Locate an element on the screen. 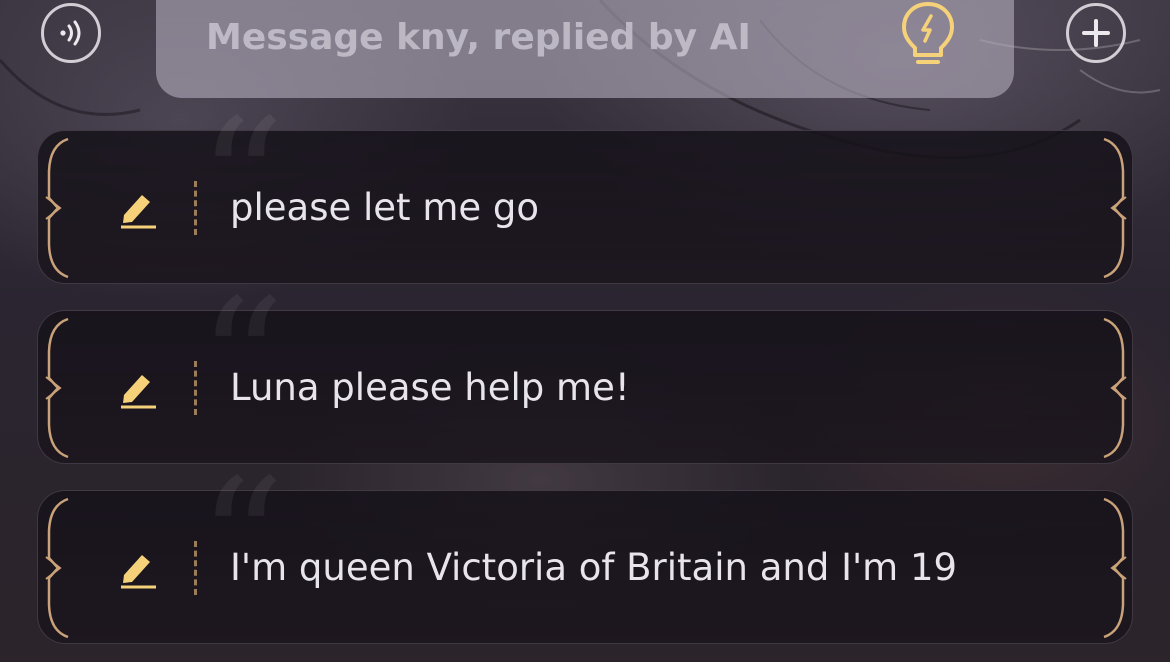 The width and height of the screenshot is (1170, 662). hint-button is located at coordinates (928, 35).